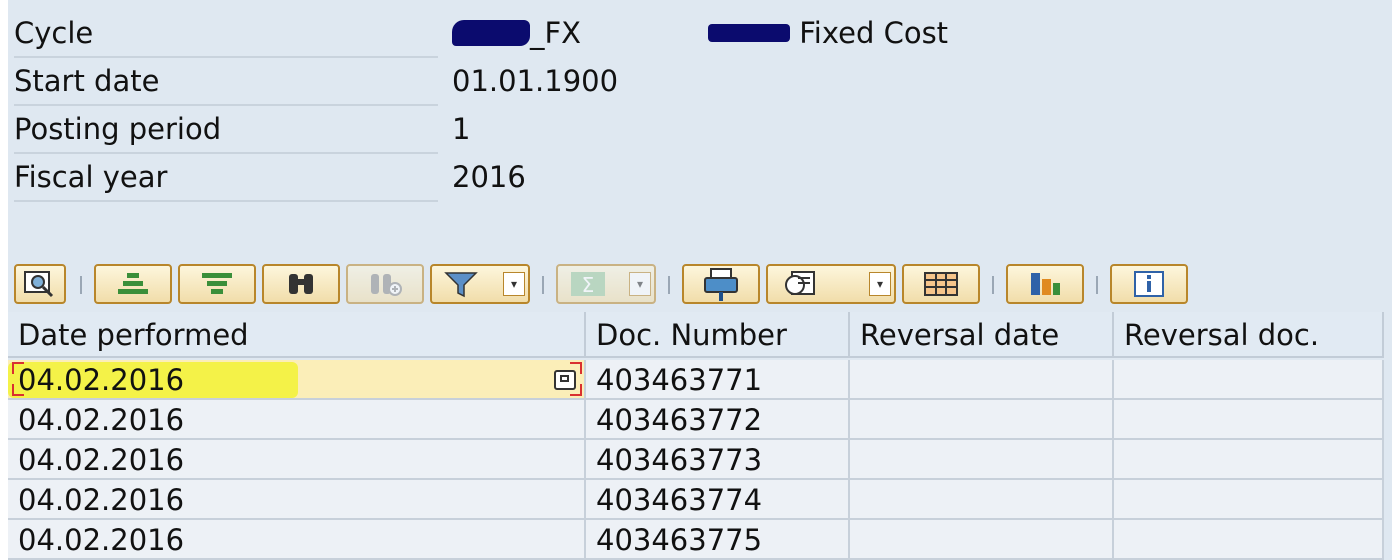  Describe the element at coordinates (101, 380) in the screenshot. I see `date-performed-value: 04.02.2016` at that location.